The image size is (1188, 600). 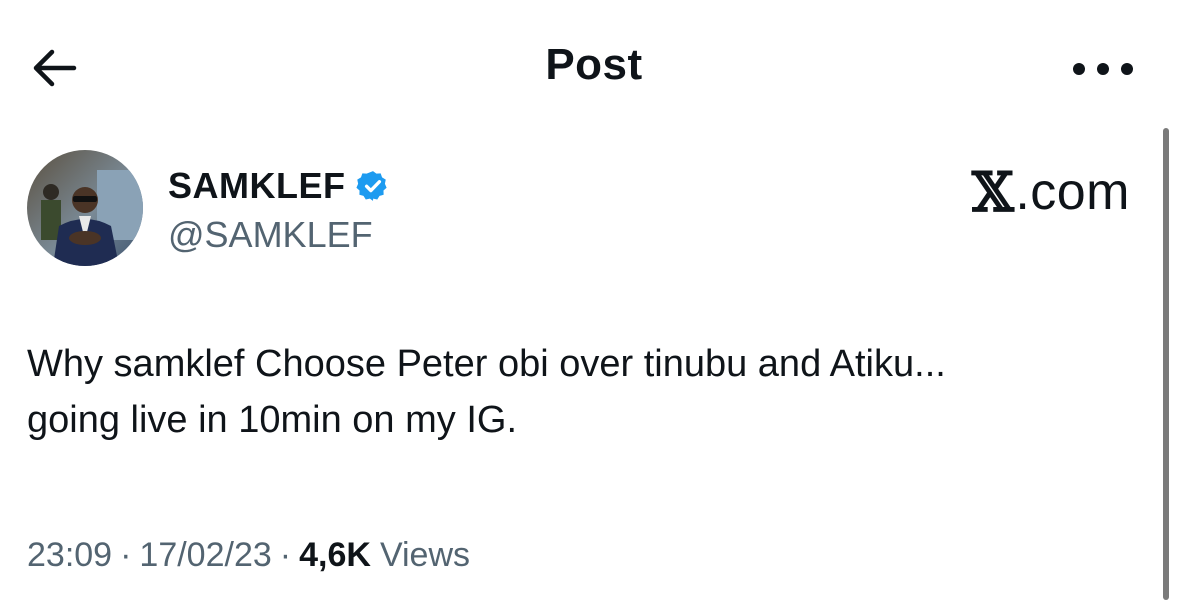 I want to click on post-date: 17/02/23, so click(x=205, y=555).